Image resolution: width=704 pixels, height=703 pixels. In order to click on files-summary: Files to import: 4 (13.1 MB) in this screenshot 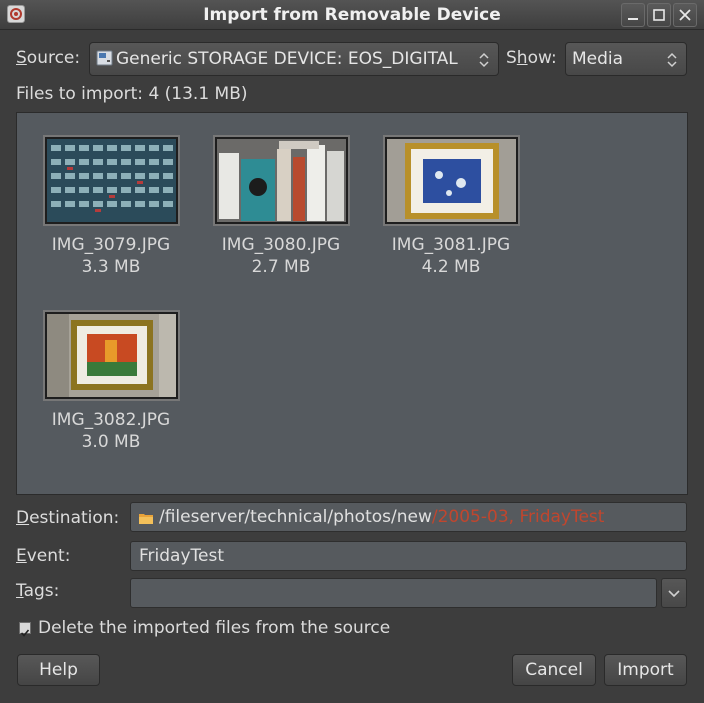, I will do `click(132, 94)`.